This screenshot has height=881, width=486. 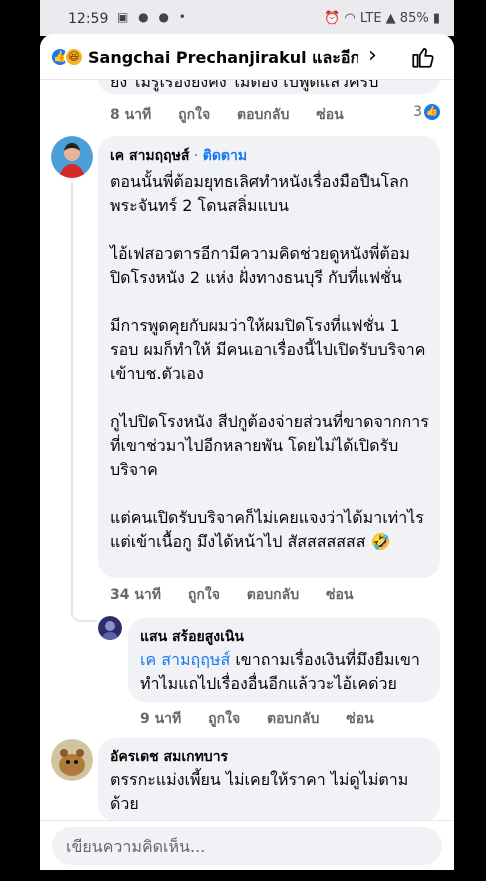 What do you see at coordinates (247, 18) in the screenshot?
I see `status-bar: 12:59 ▣ ● ● • ⏰ ◠ LTE ▲ 85% ▮` at bounding box center [247, 18].